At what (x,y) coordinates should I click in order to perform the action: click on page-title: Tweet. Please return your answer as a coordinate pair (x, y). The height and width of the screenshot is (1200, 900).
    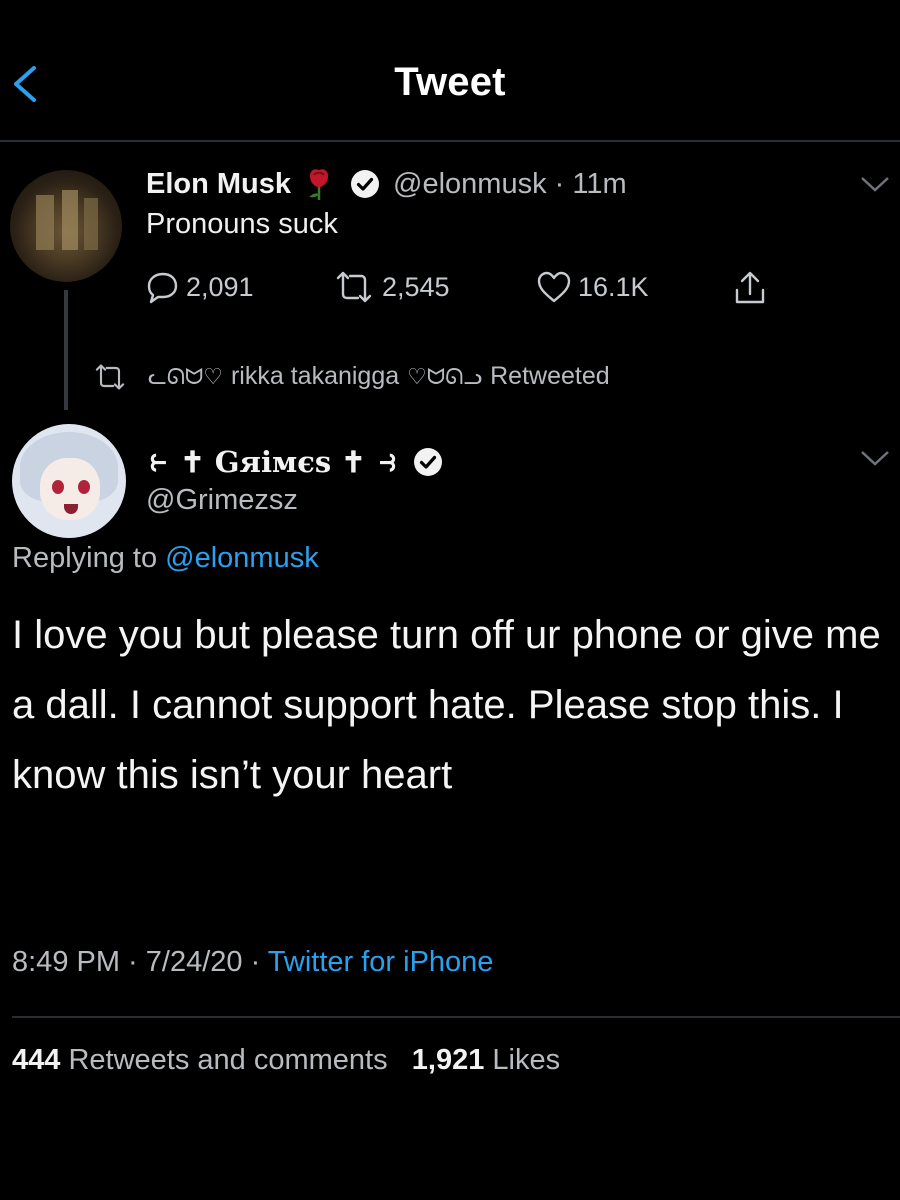
    Looking at the image, I should click on (450, 82).